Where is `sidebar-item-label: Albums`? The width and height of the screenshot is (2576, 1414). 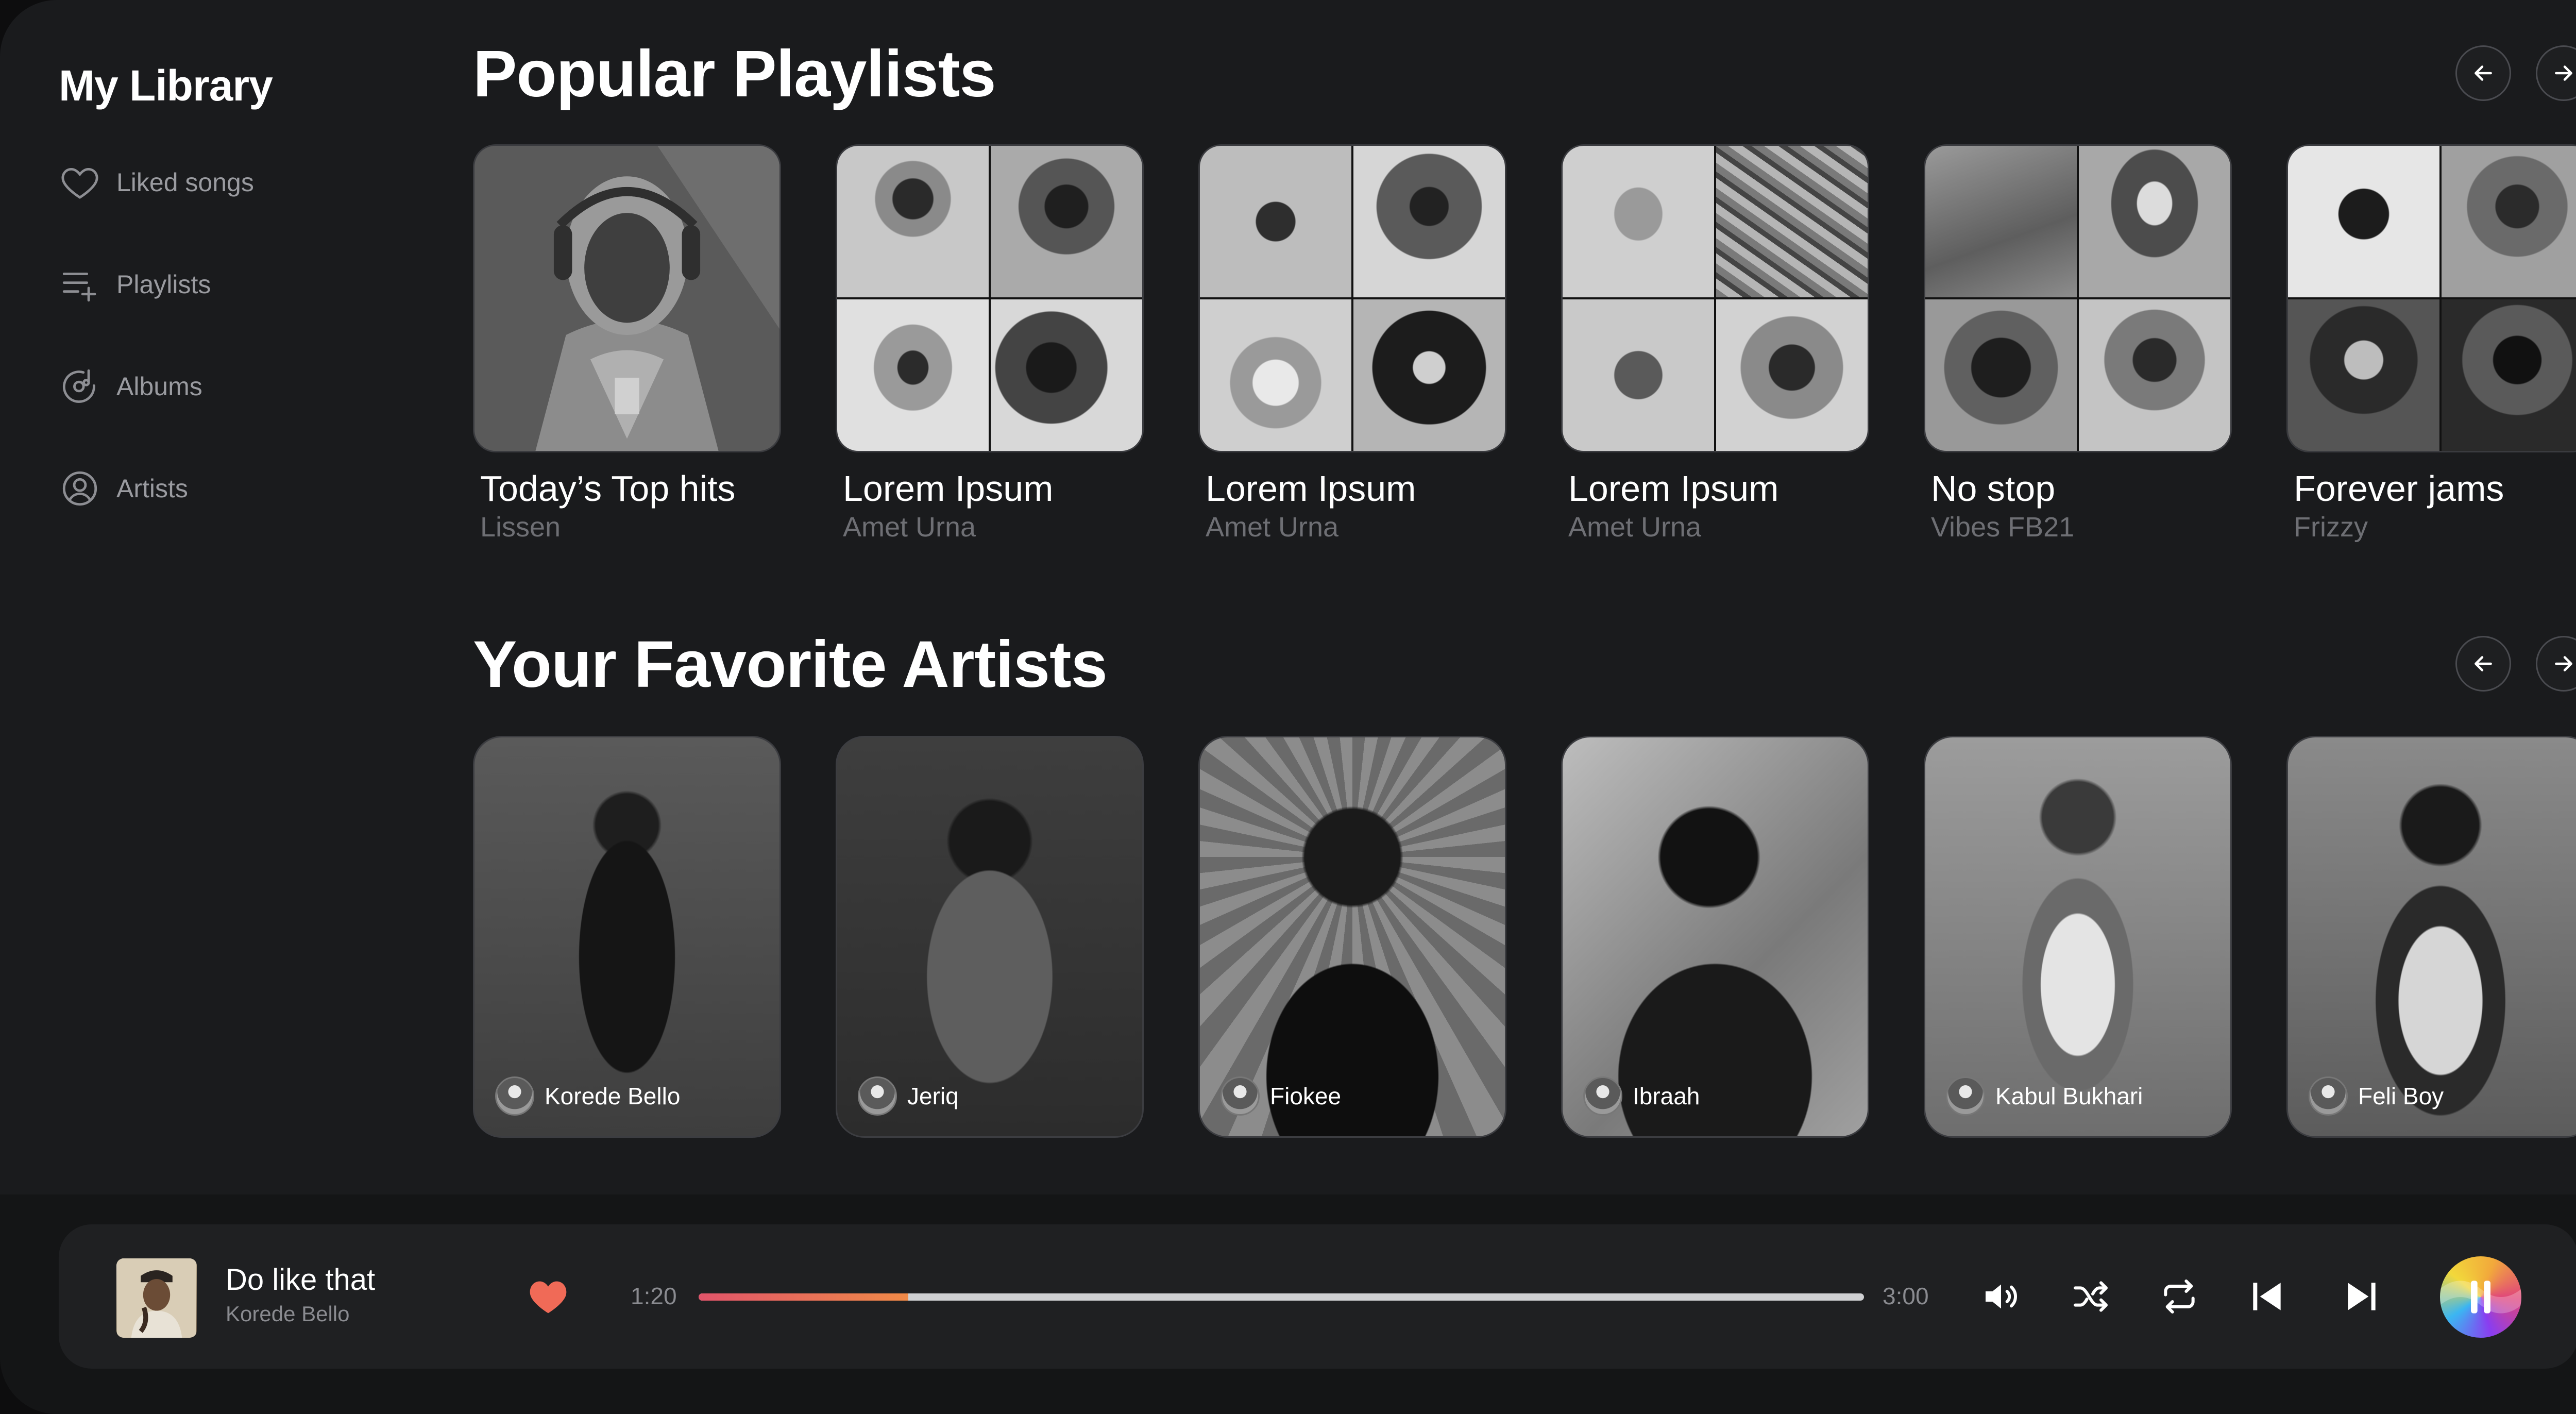 sidebar-item-label: Albums is located at coordinates (159, 386).